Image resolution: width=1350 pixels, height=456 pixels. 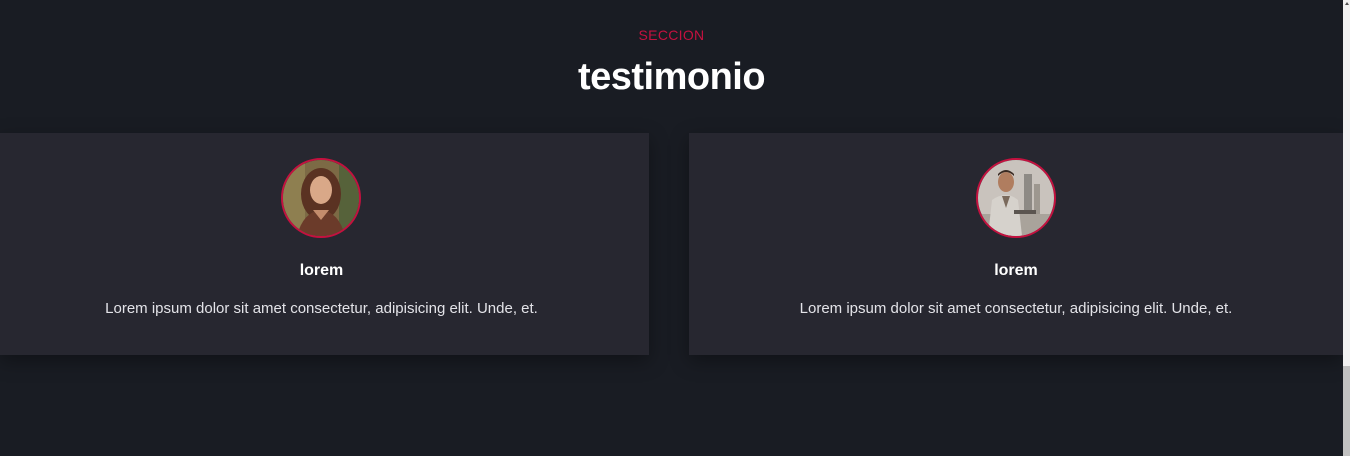 I want to click on man-portrait-avatar, so click(x=1016, y=198).